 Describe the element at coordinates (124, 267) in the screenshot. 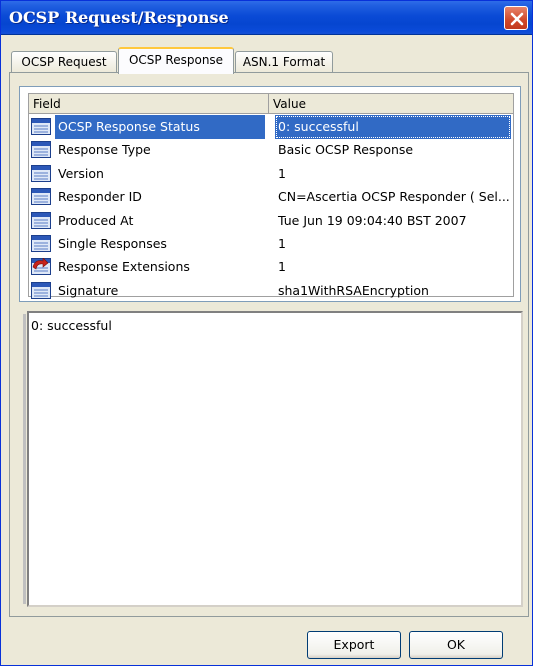

I see `field-name-cell: Response Extensions` at that location.